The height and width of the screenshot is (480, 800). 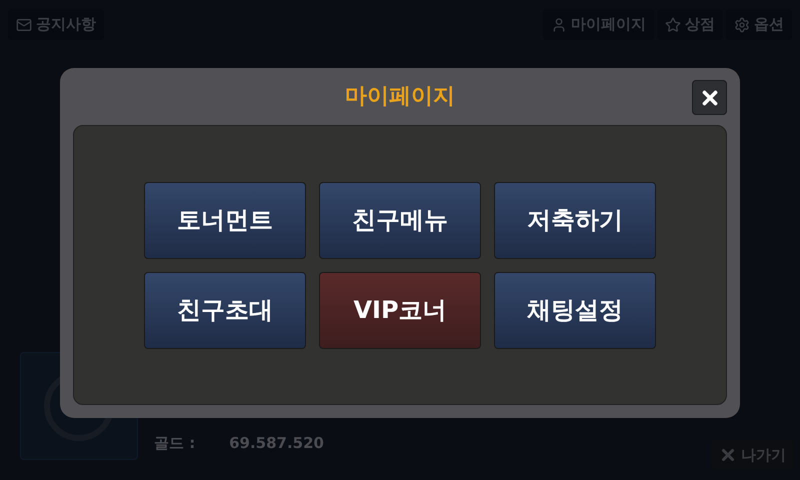 What do you see at coordinates (400, 220) in the screenshot?
I see `menu-button: 친구메뉴` at bounding box center [400, 220].